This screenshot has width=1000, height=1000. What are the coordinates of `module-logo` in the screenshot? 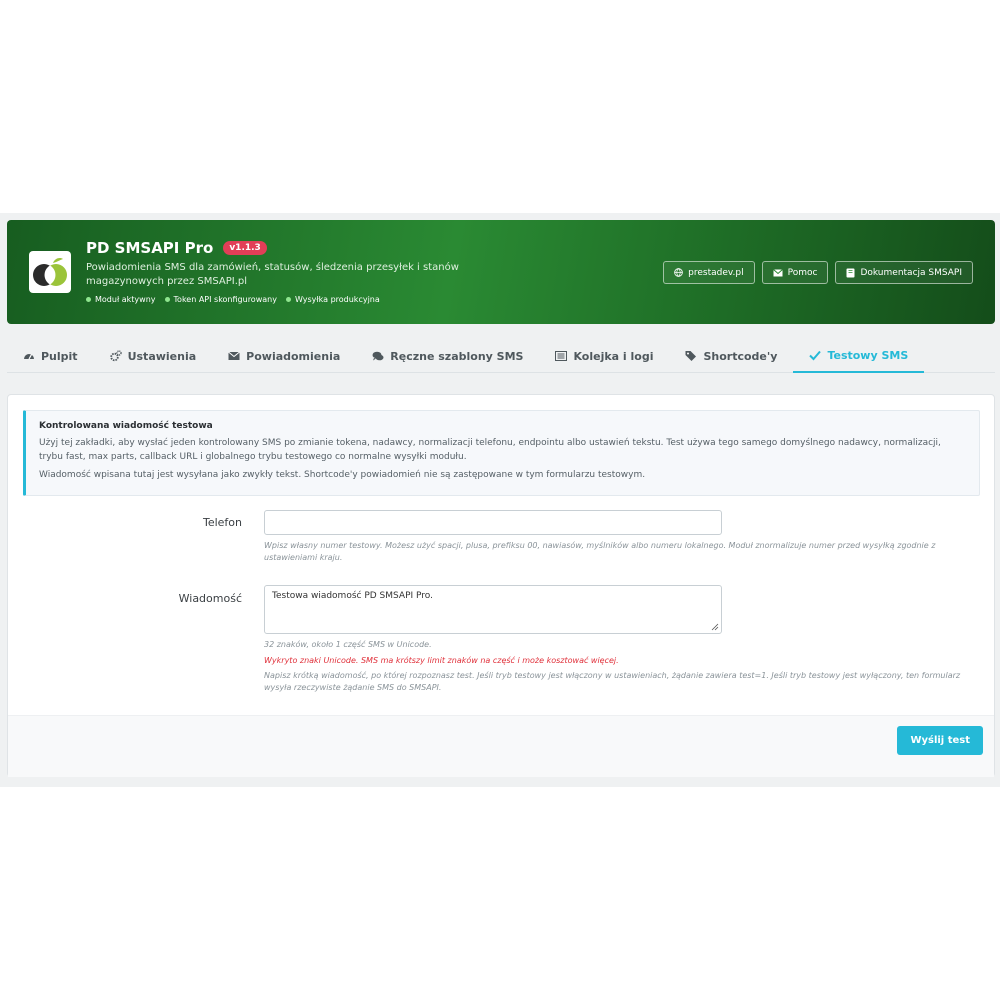 It's located at (50, 272).